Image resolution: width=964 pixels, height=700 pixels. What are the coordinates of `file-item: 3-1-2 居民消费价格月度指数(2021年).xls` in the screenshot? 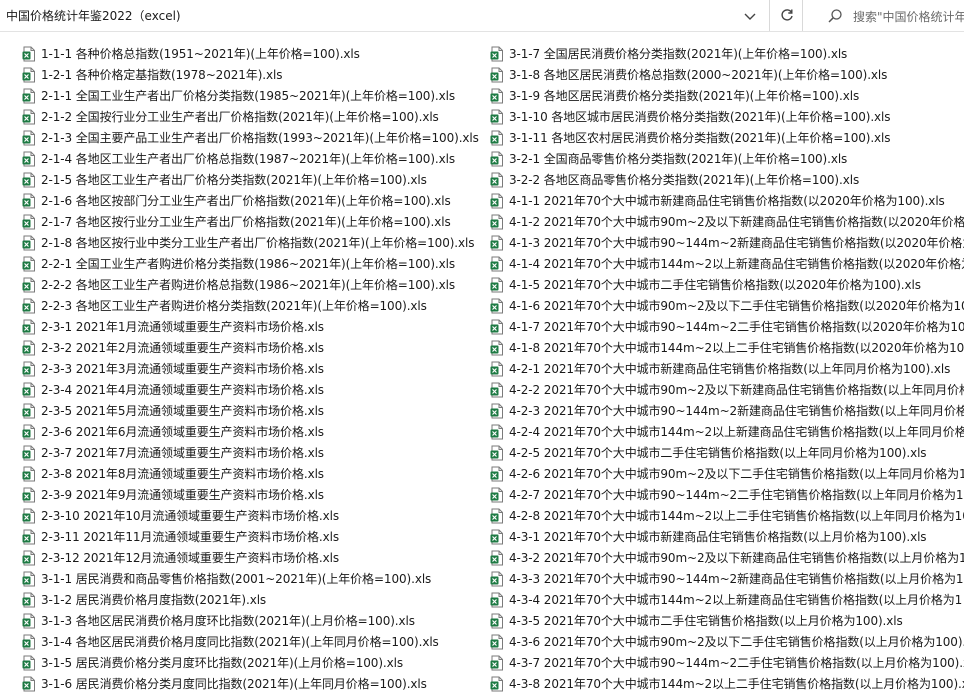 It's located at (252, 599).